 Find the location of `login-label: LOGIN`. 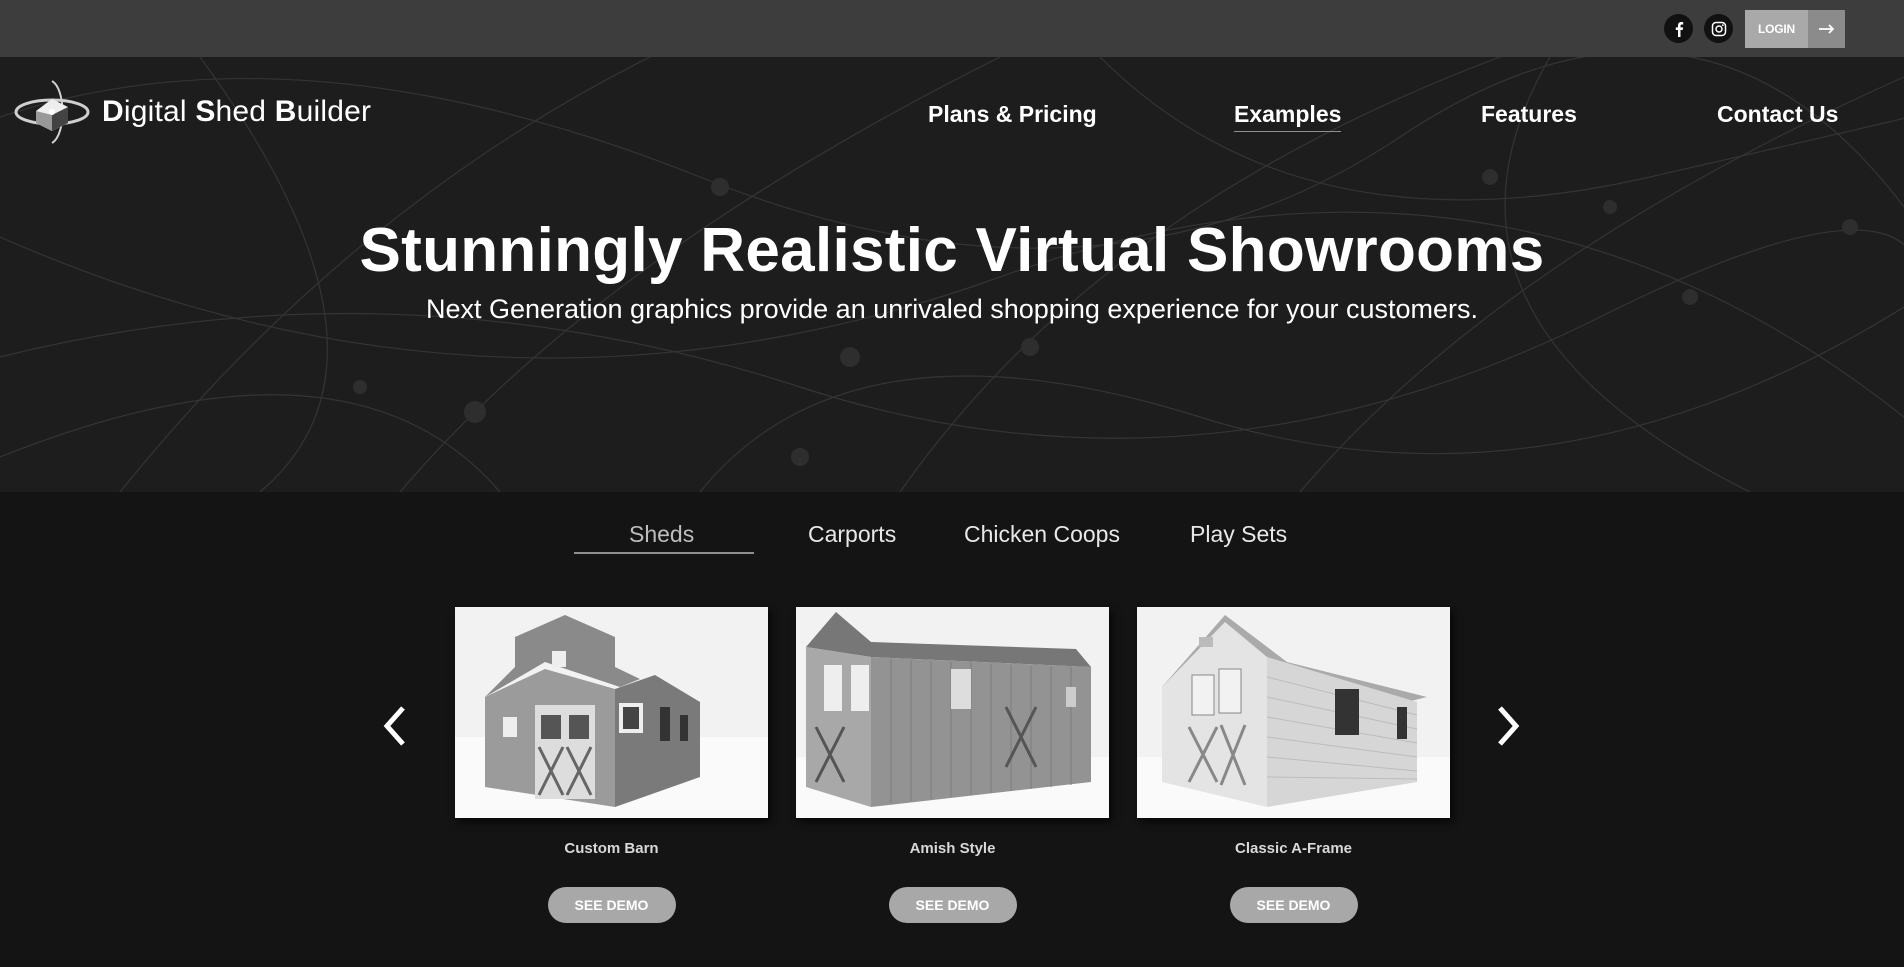

login-label: LOGIN is located at coordinates (1776, 29).